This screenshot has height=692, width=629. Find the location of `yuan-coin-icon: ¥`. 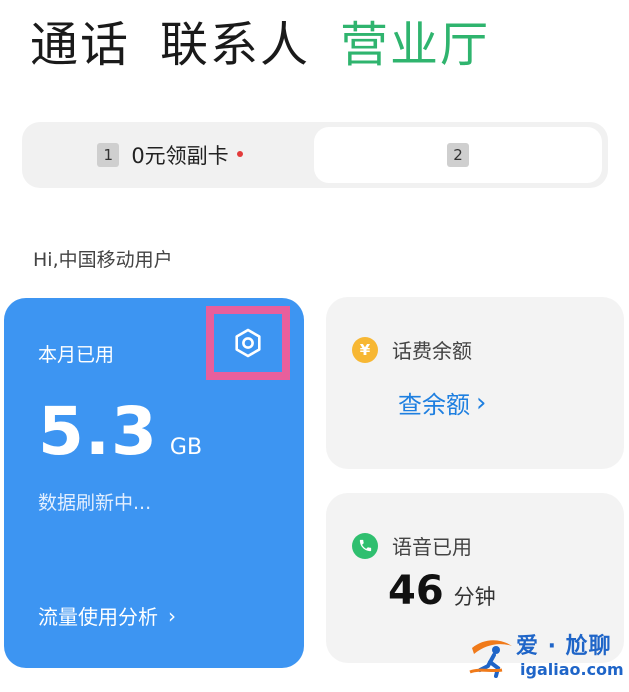

yuan-coin-icon: ¥ is located at coordinates (365, 349).